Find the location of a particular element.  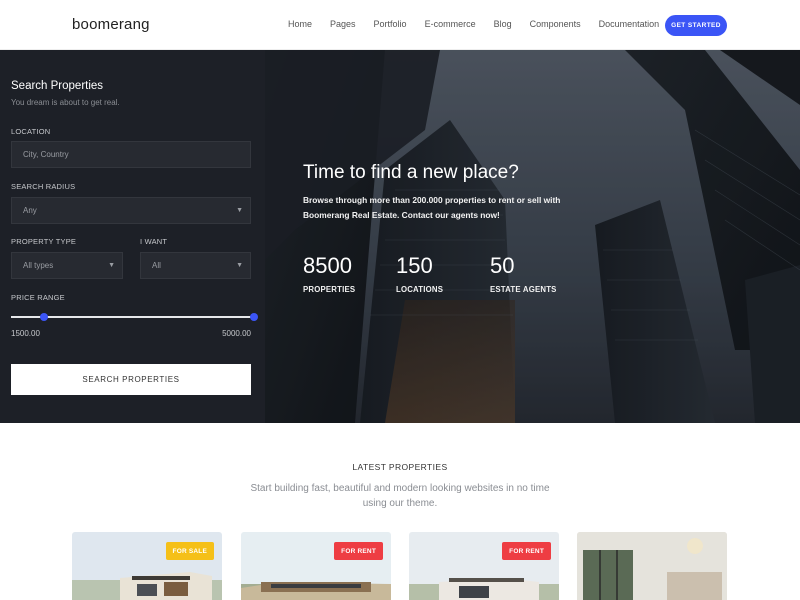

location-placeholder: City, Country is located at coordinates (46, 154).